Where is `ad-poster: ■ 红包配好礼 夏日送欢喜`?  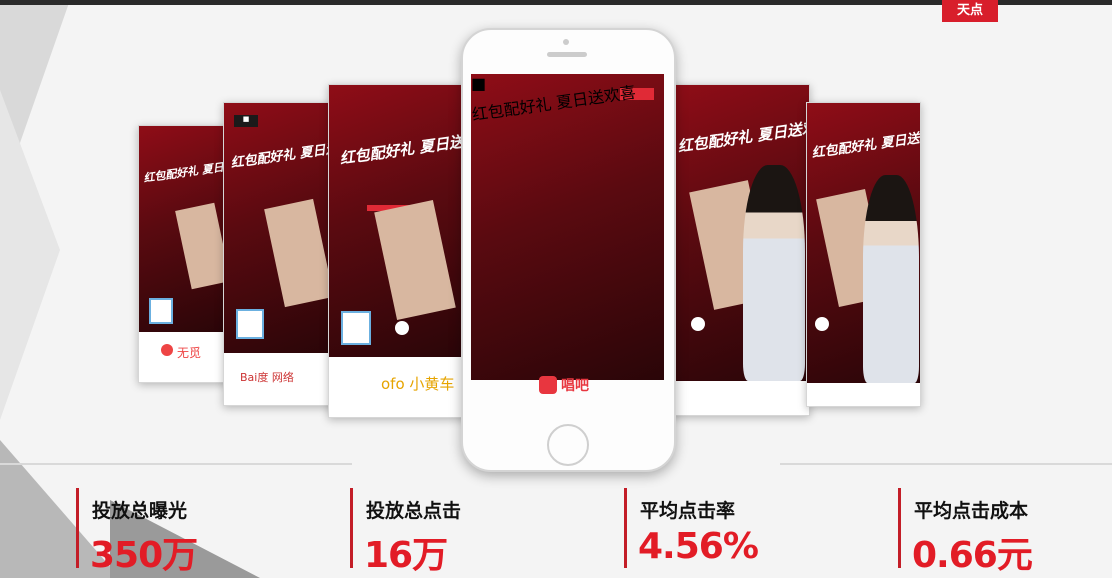
ad-poster: ■ 红包配好礼 夏日送欢喜 is located at coordinates (279, 228).